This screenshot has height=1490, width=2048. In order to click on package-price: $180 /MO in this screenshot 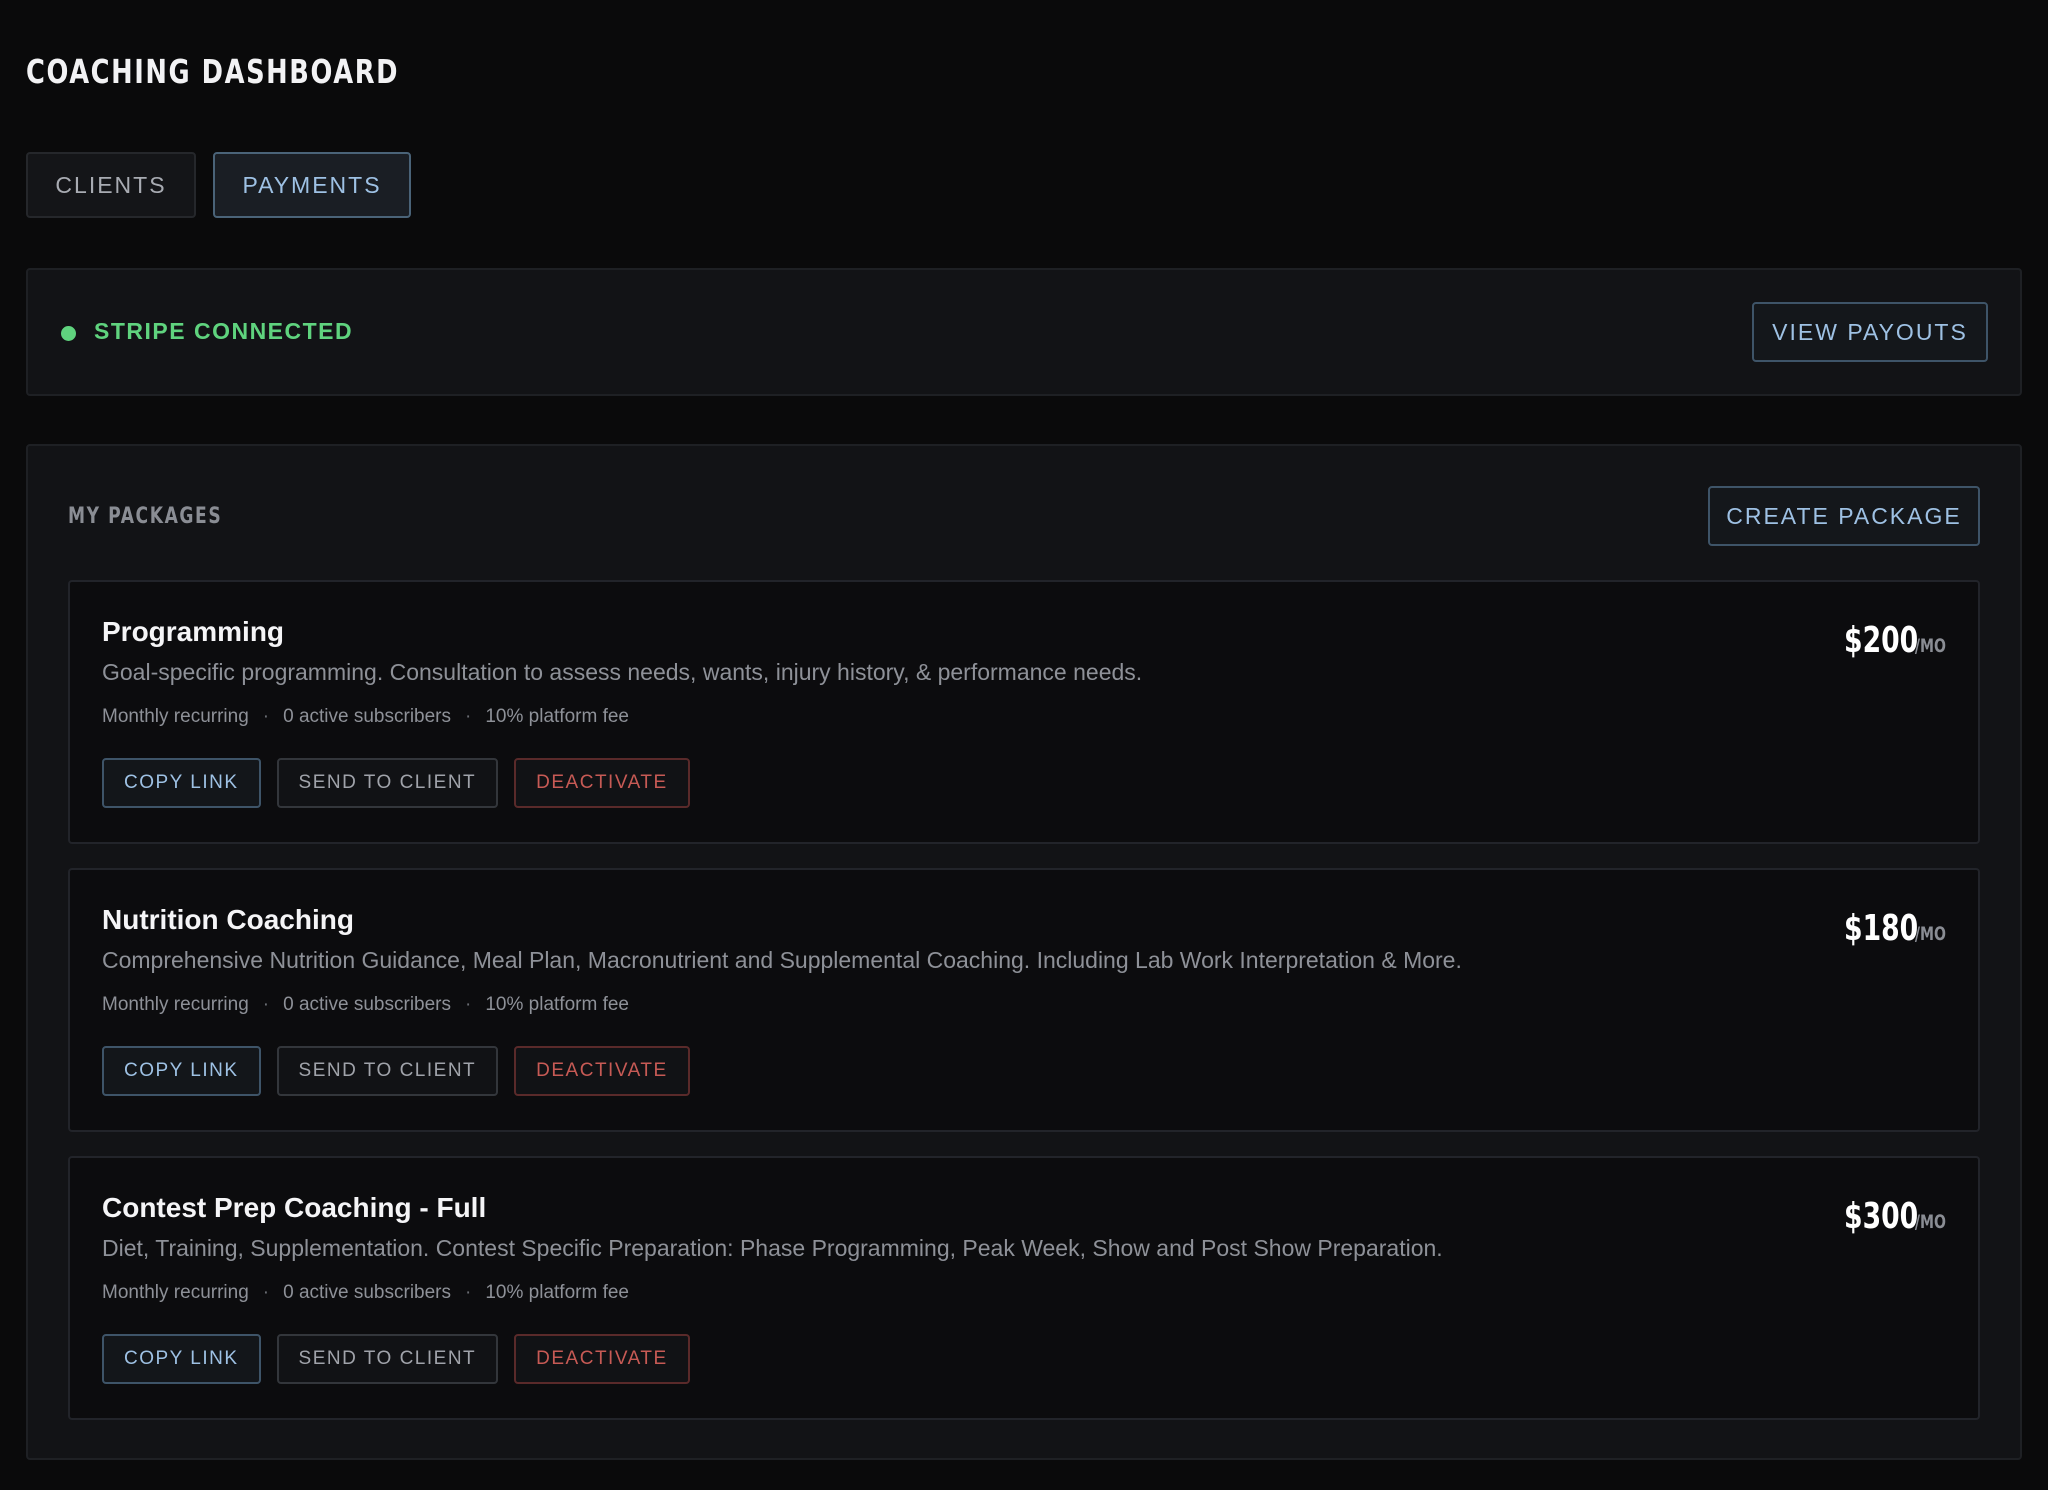, I will do `click(1882, 928)`.